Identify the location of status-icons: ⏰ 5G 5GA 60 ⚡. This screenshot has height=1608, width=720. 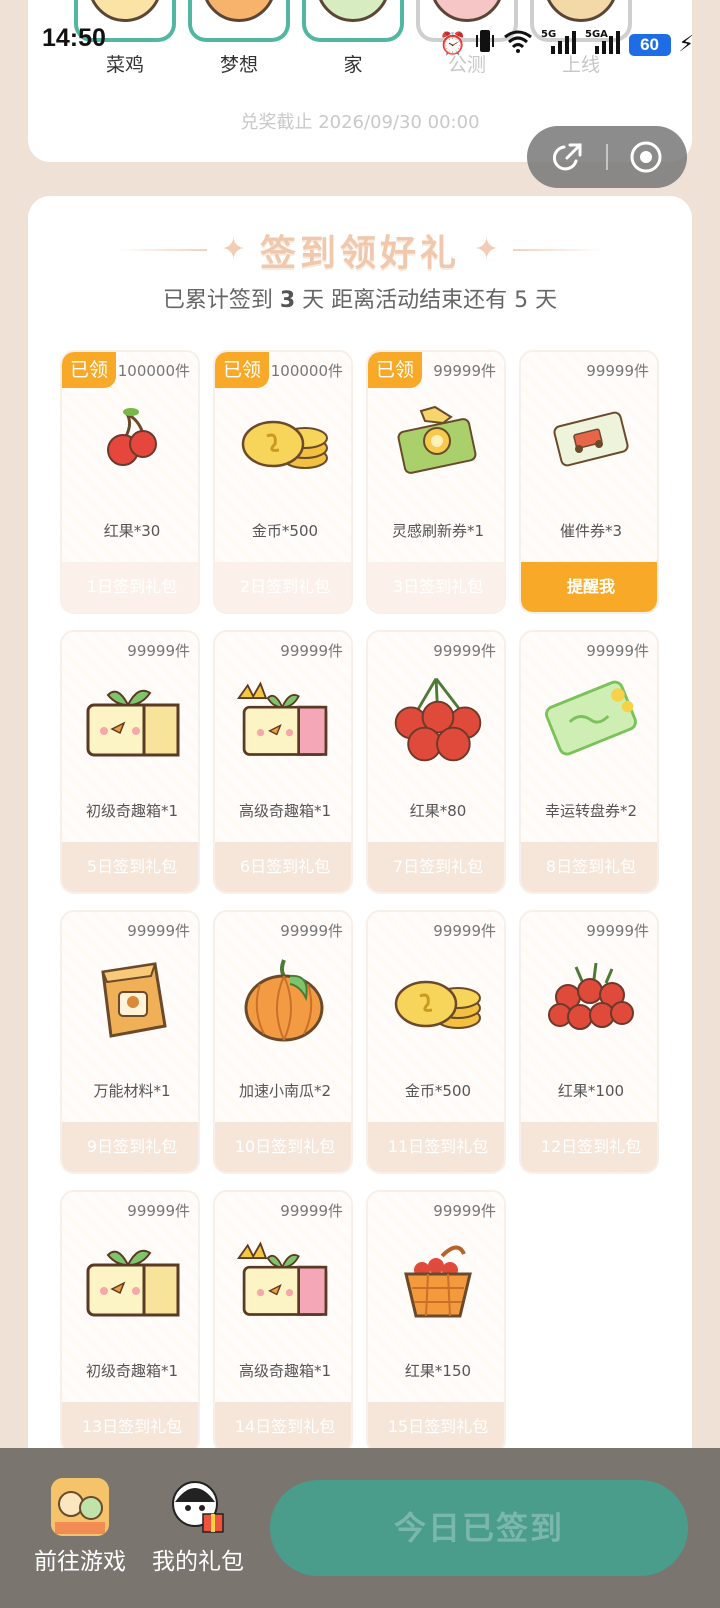
(566, 45).